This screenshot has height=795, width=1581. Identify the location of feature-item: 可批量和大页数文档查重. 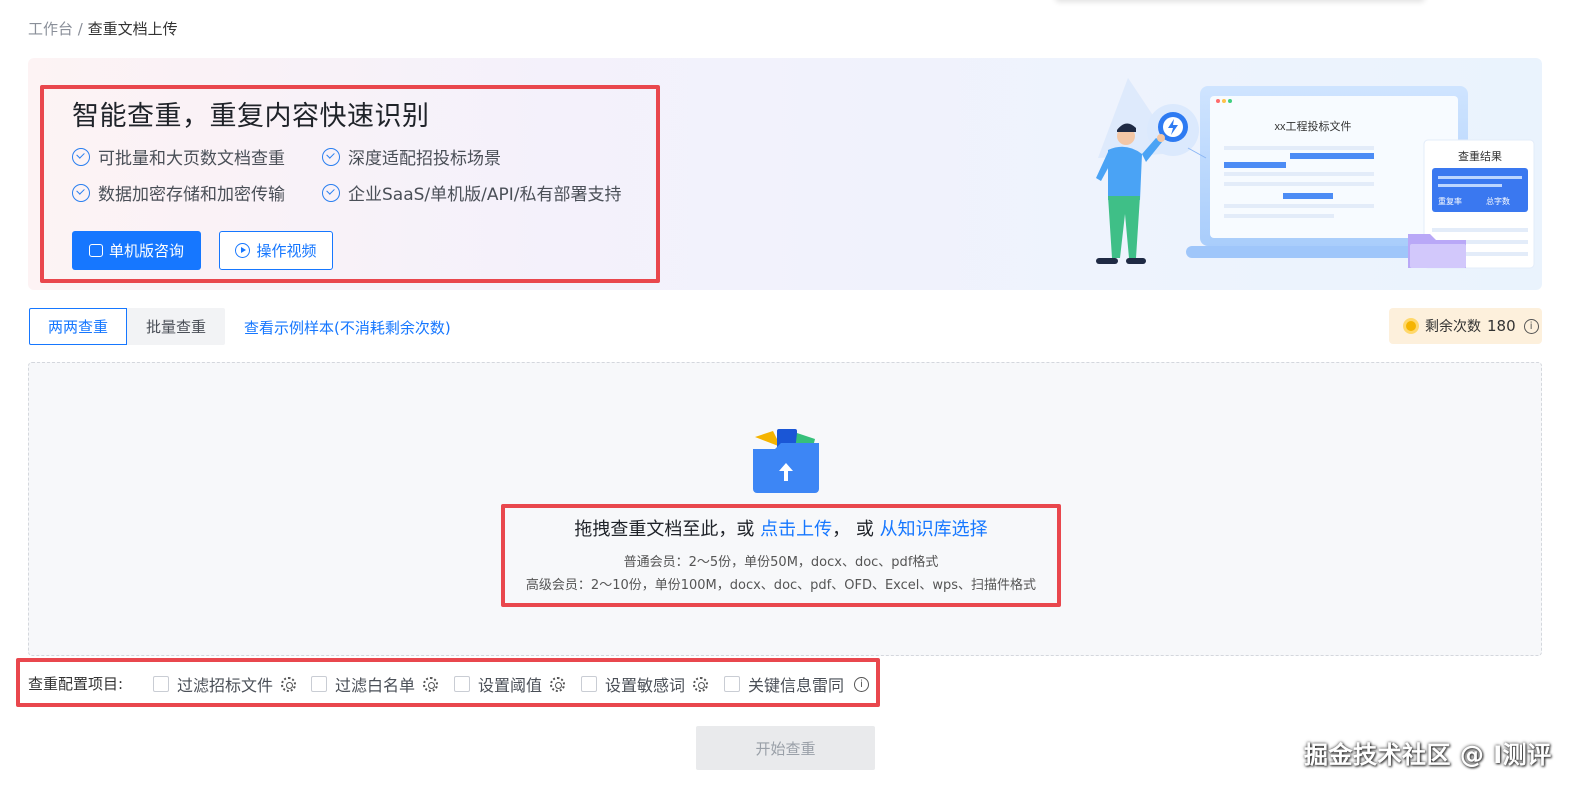
(178, 156).